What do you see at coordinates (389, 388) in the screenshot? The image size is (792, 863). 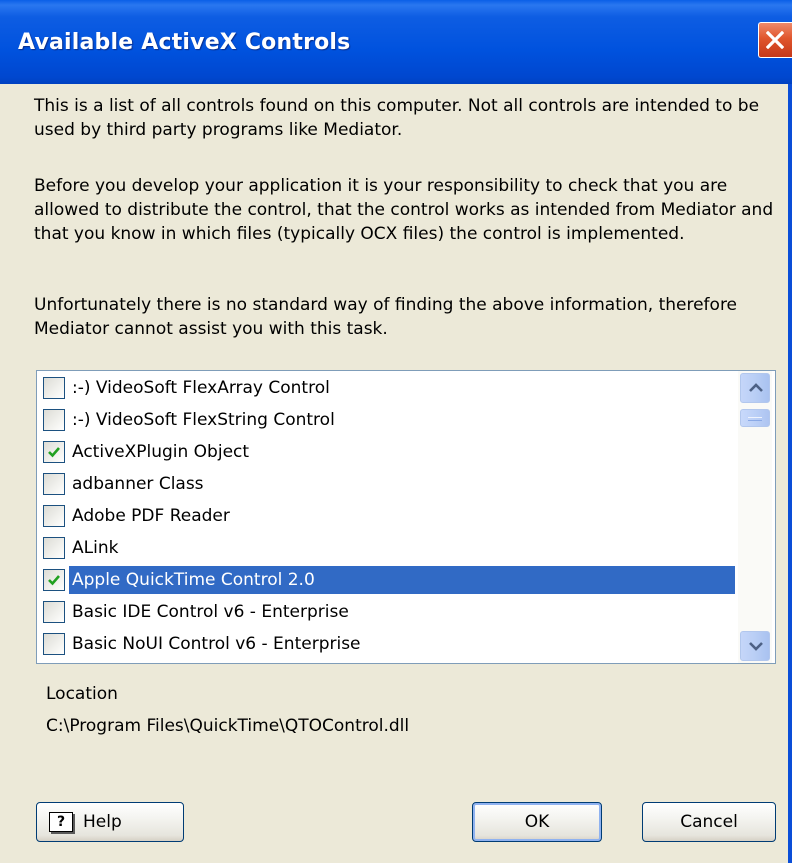 I see `list-item: :-) VideoSoft FlexArray Control` at bounding box center [389, 388].